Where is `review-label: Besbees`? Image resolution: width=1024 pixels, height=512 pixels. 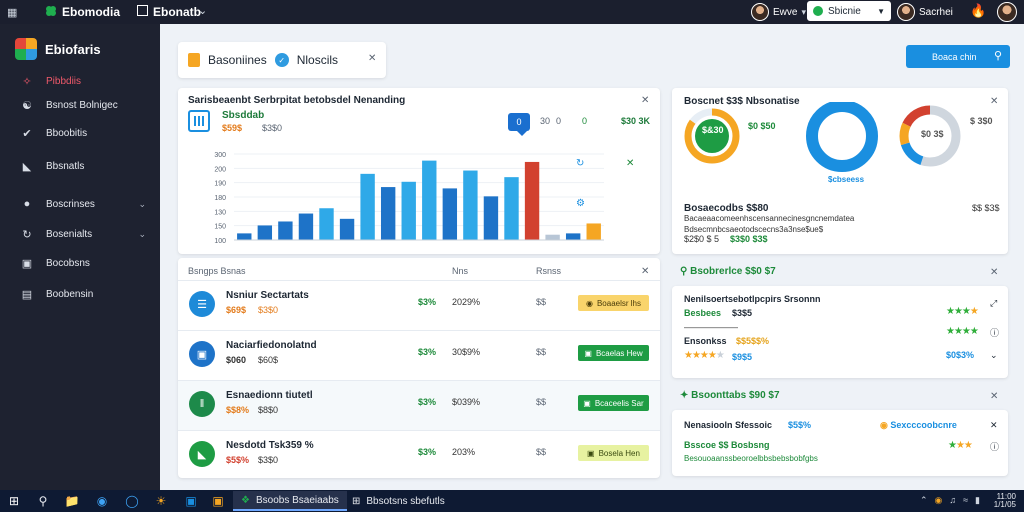
review-label: Besbees is located at coordinates (703, 313).